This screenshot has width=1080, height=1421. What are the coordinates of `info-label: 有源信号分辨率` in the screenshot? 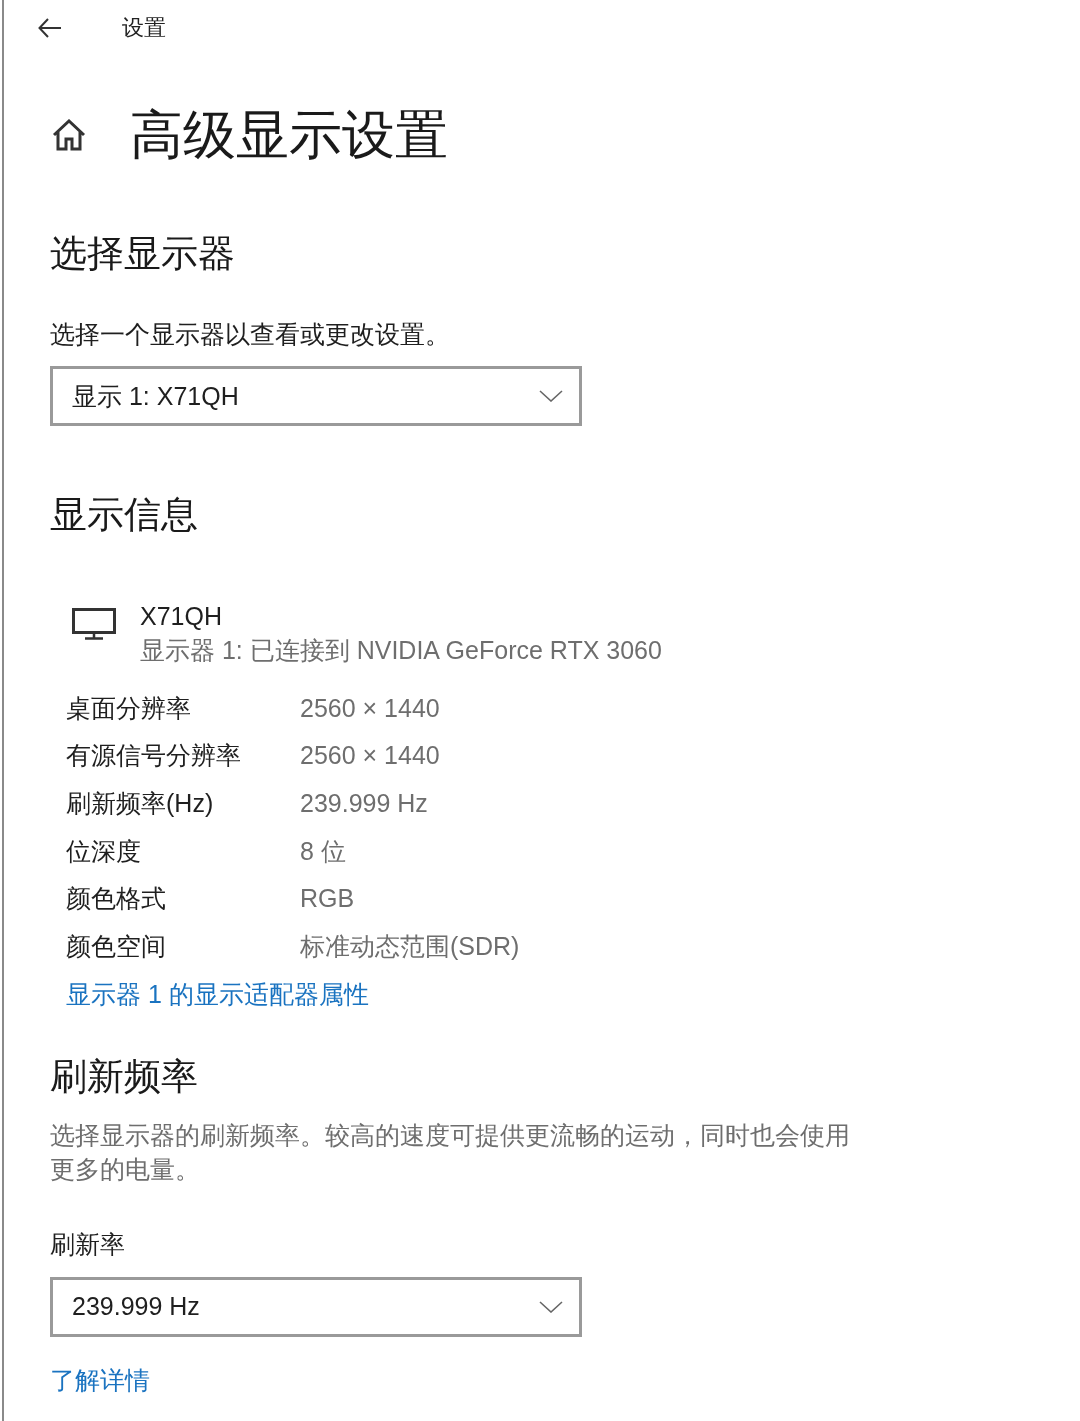 It's located at (154, 756).